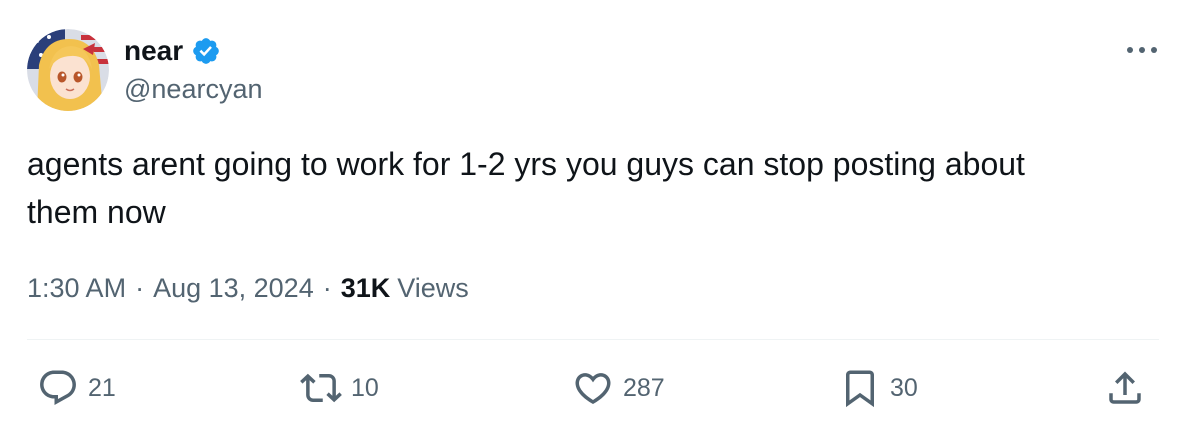 The image size is (1192, 430). I want to click on author-name: near, so click(153, 51).